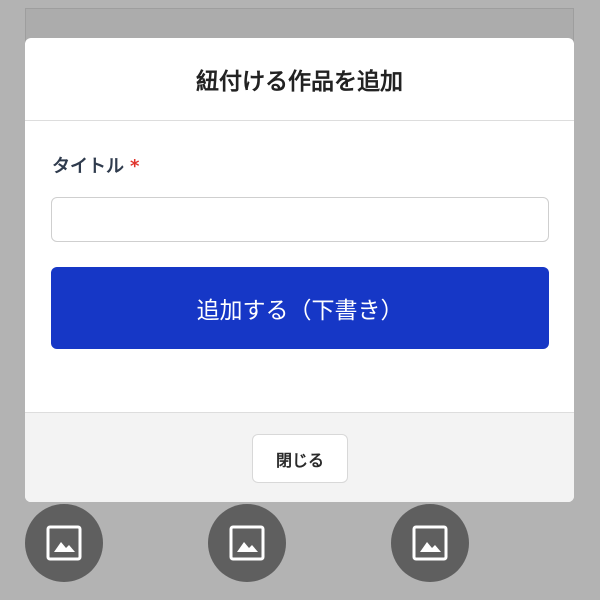 This screenshot has width=600, height=600. I want to click on close-button: 閉じる, so click(300, 458).